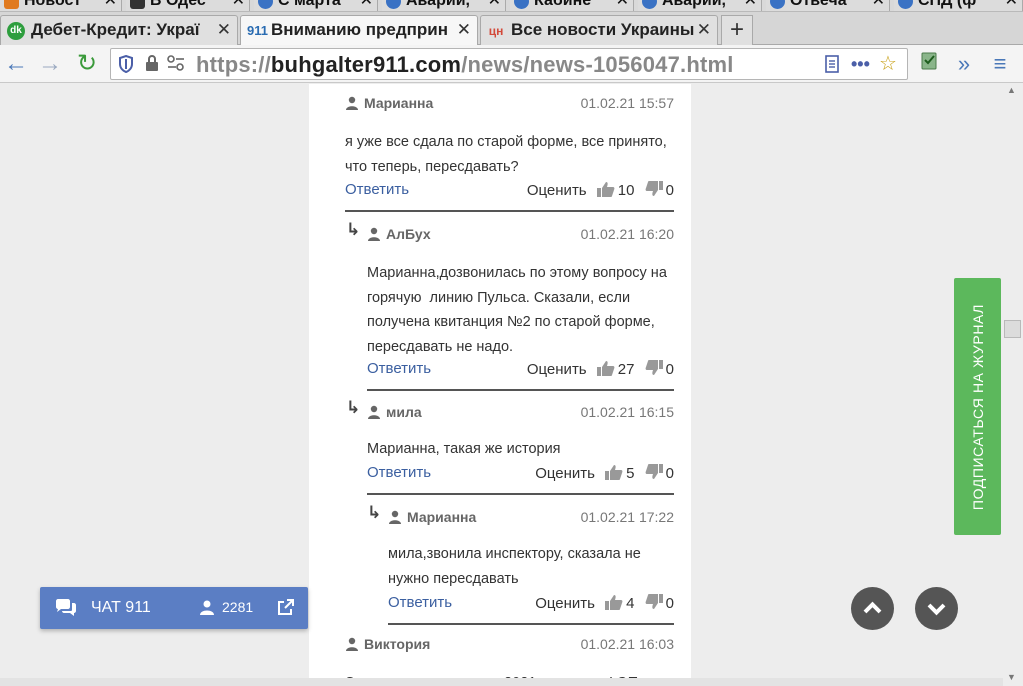  What do you see at coordinates (499, 297) in the screenshot?
I see `comment-text-line: горячую линию Пульса. Сказали, если` at bounding box center [499, 297].